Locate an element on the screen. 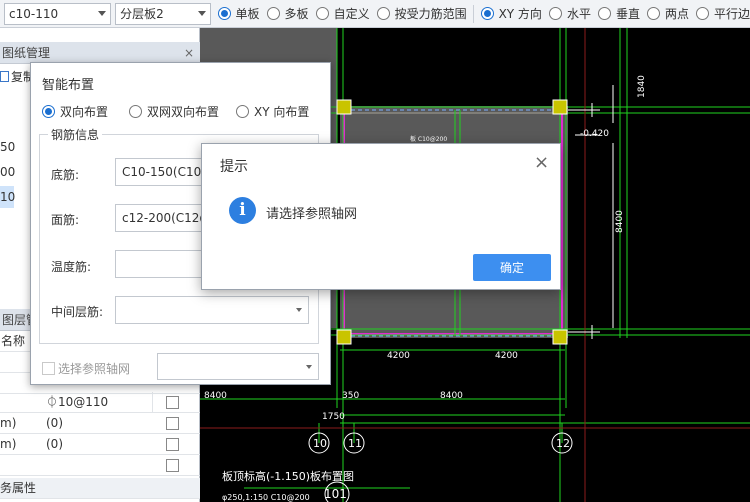  option-parallel-edge: 平行边 is located at coordinates (722, 13).